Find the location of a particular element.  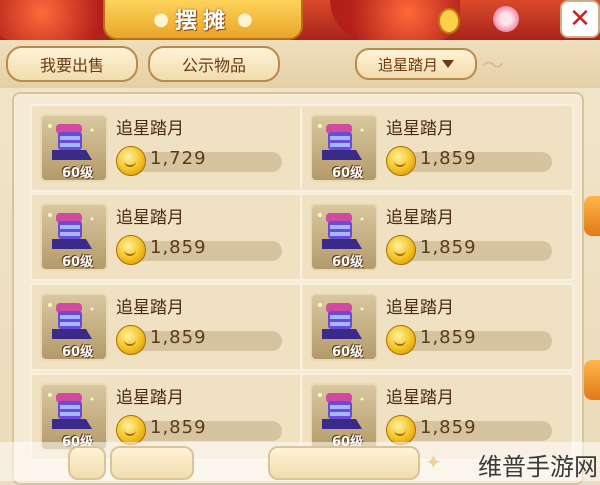

watermark-logo: ✦ is located at coordinates (433, 462).